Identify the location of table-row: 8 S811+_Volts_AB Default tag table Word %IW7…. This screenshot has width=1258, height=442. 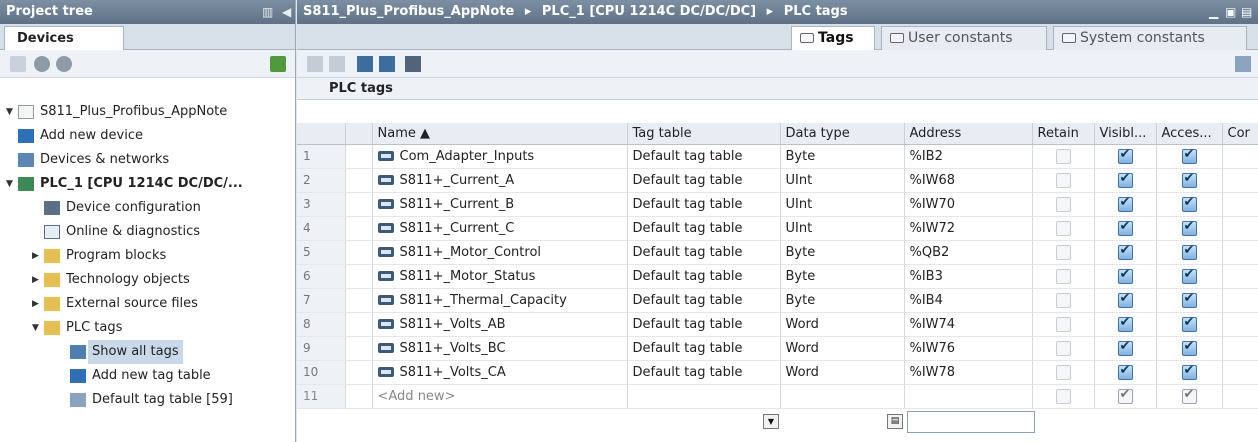
(777, 324).